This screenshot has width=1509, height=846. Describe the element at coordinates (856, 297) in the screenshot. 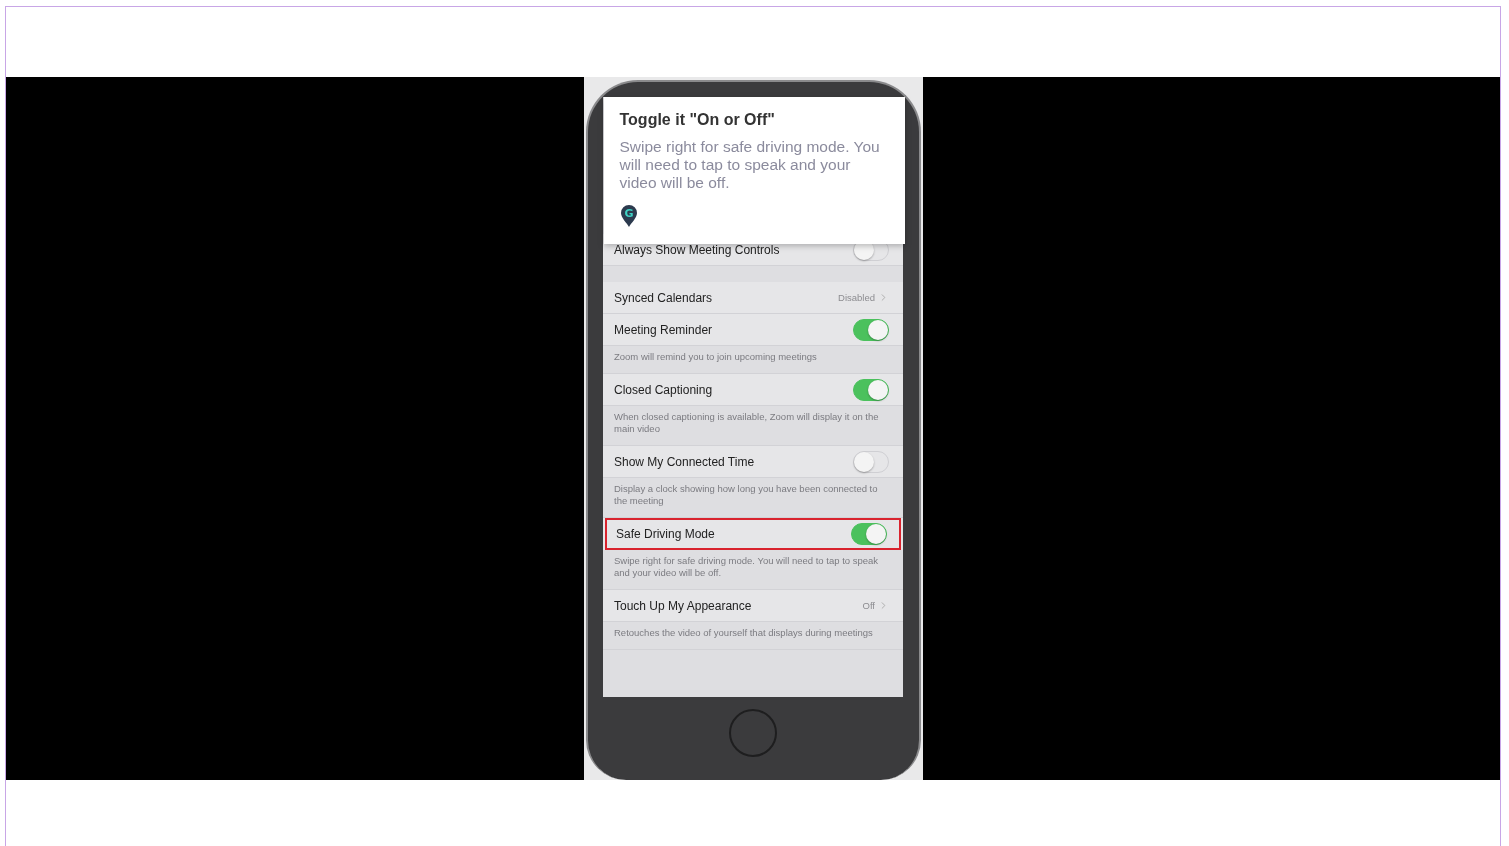

I see `setting-value: Disabled` at that location.